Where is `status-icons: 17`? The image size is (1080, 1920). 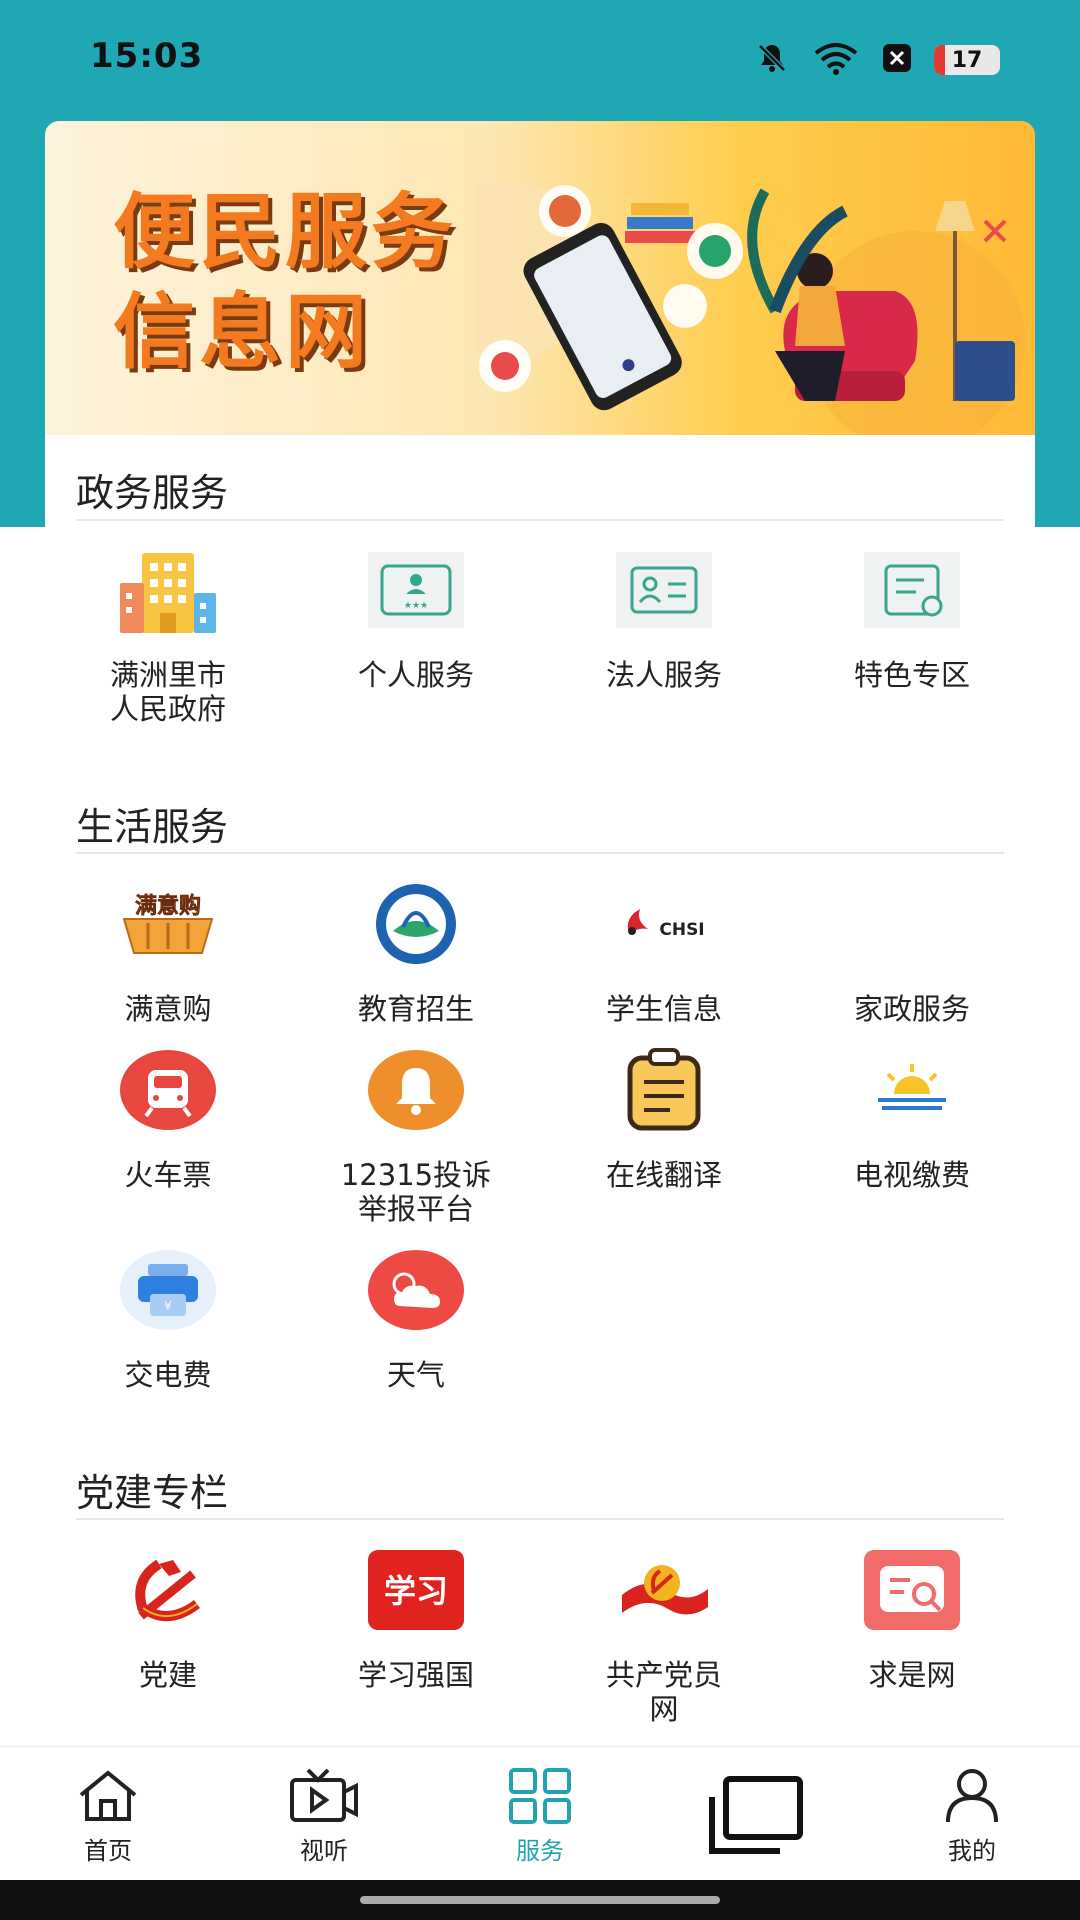 status-icons: 17 is located at coordinates (877, 60).